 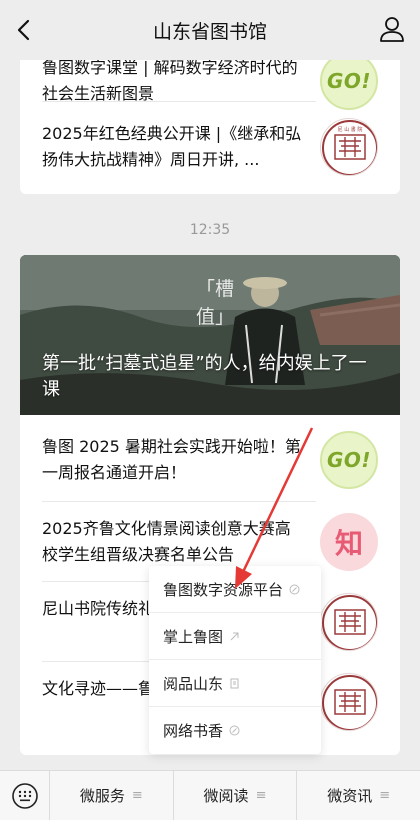 I want to click on keyboard-toggle-button, so click(x=25, y=795).